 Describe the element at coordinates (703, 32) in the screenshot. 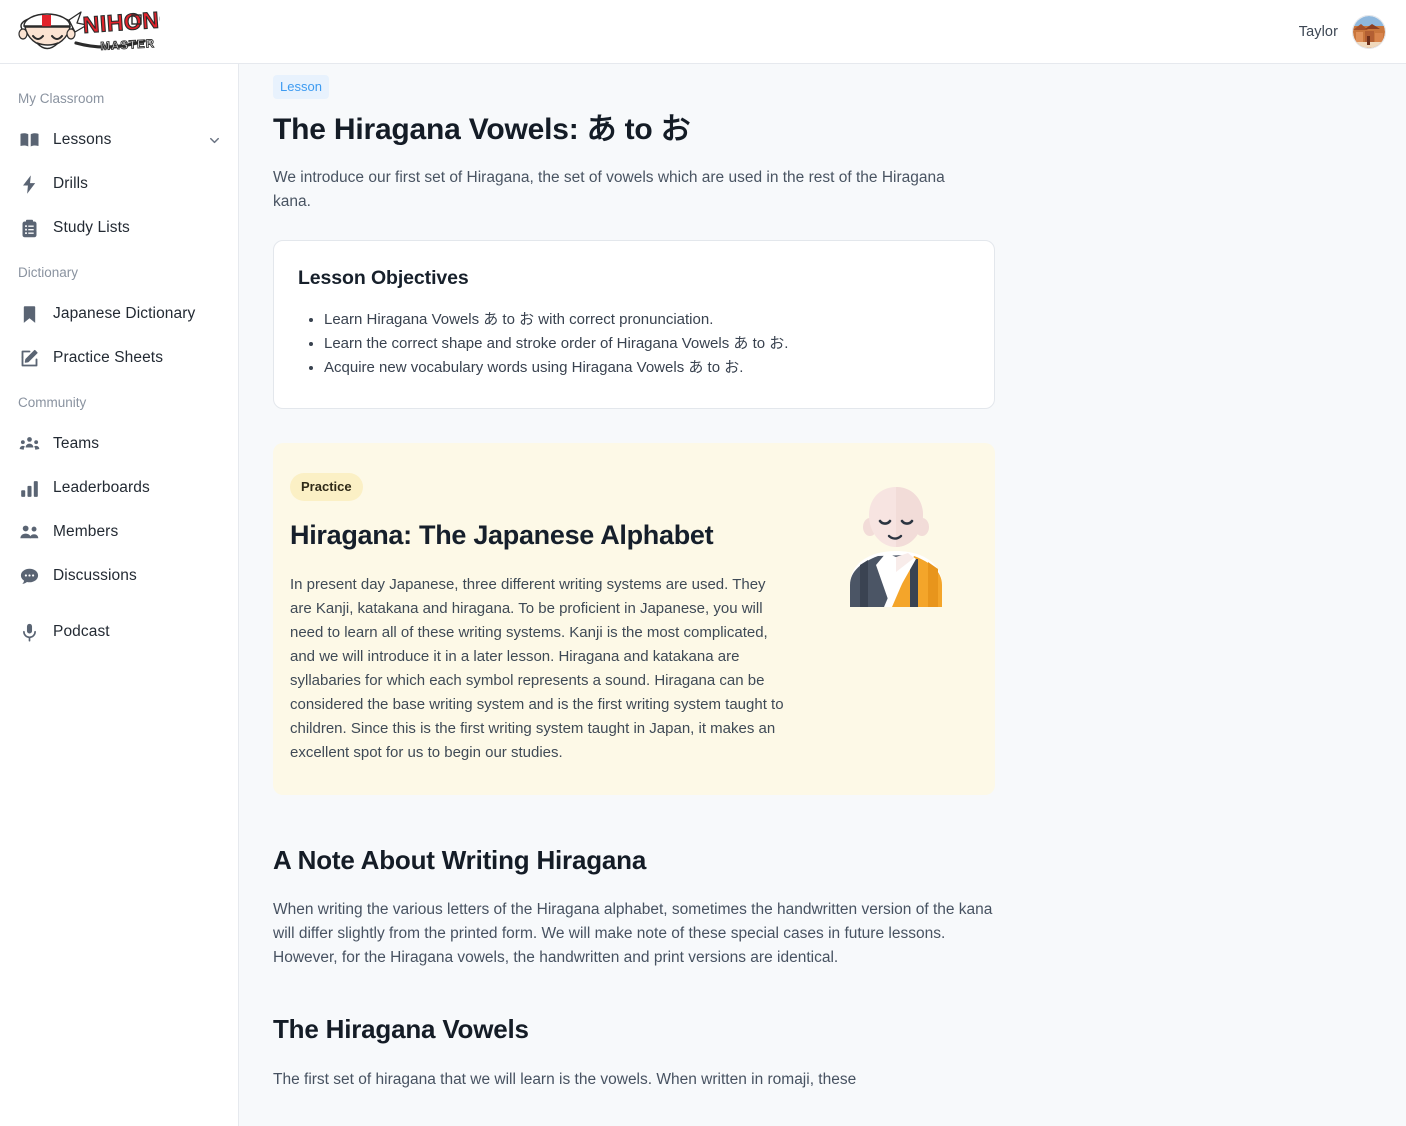

I see `top-bar: NIHONGO MASTER Taylor` at that location.